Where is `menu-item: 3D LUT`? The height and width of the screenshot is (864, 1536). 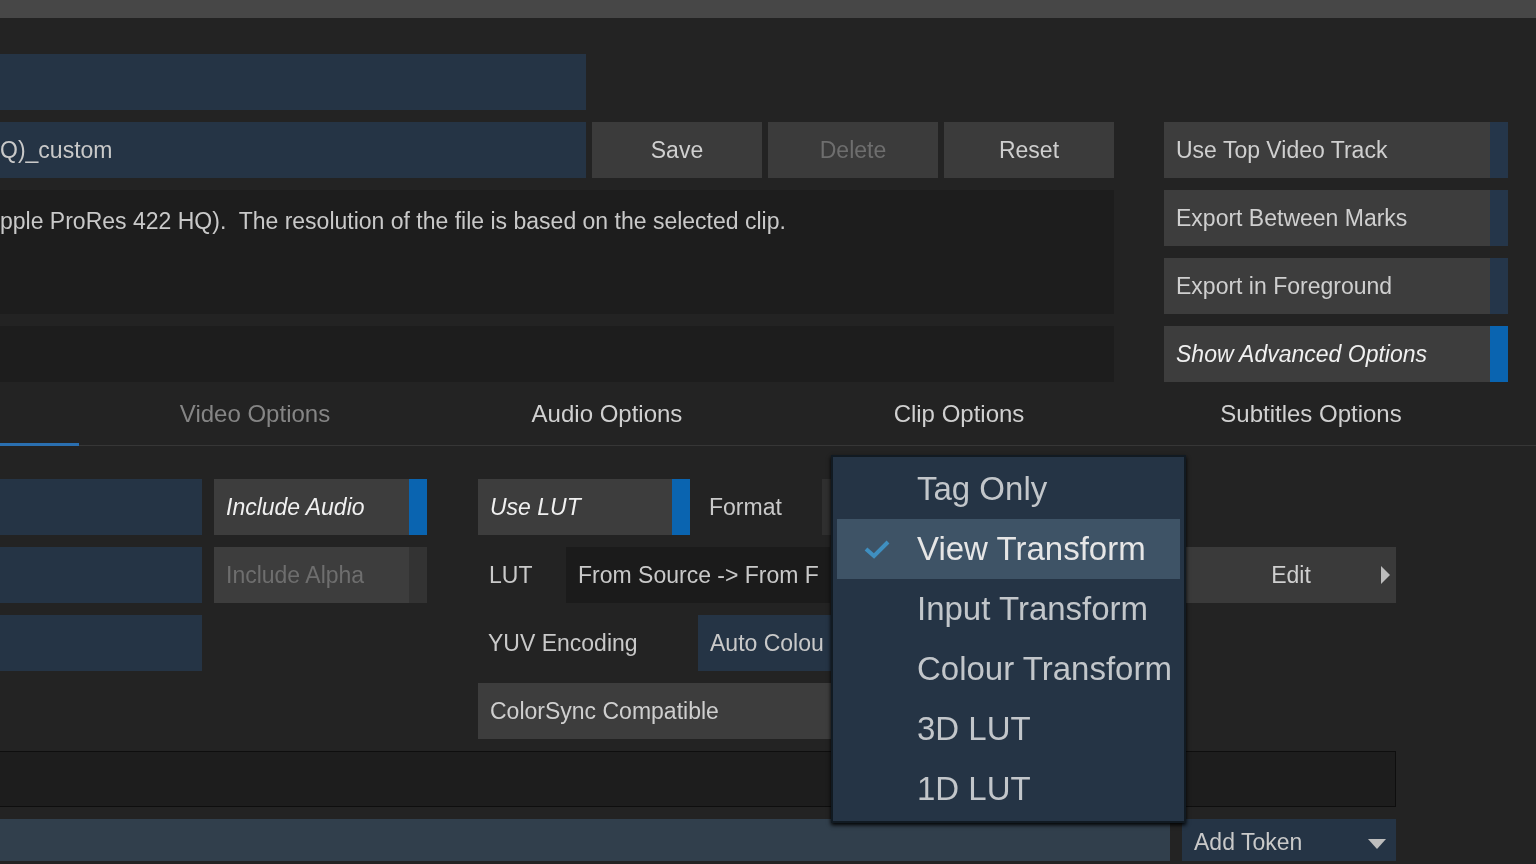
menu-item: 3D LUT is located at coordinates (1008, 729).